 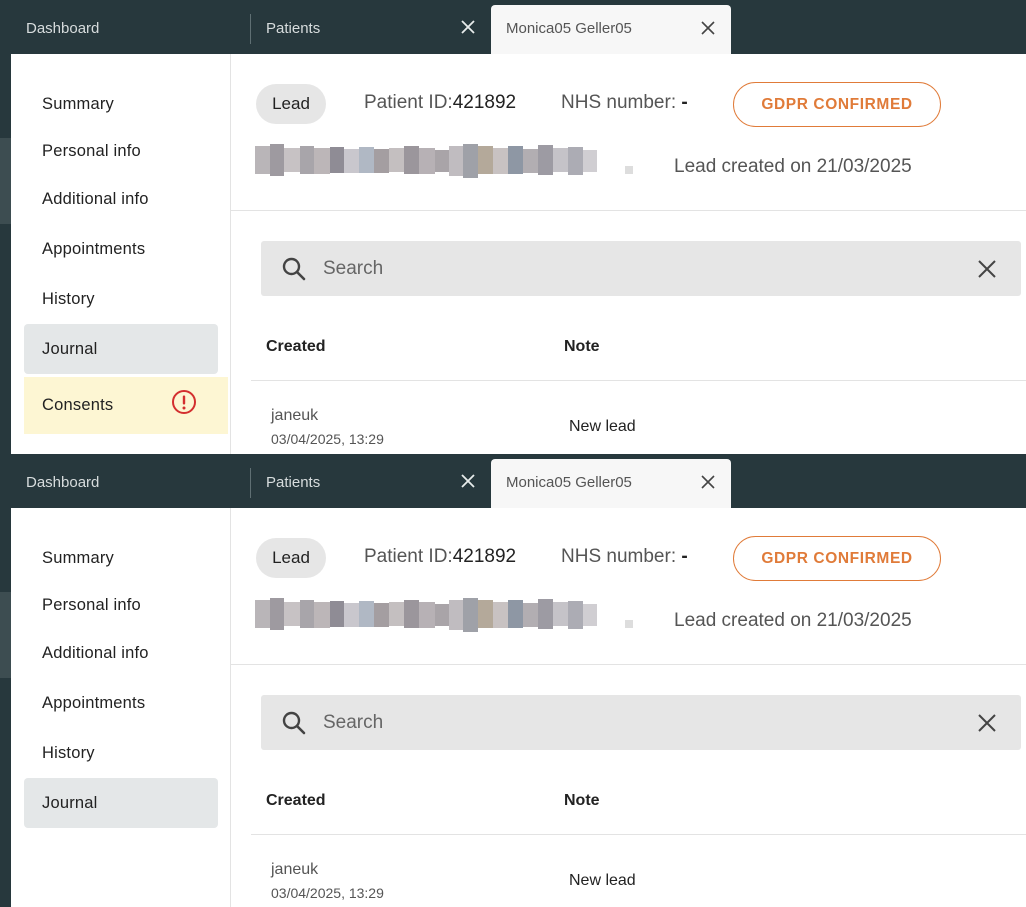 I want to click on sidebar-item-consents: Consents, so click(x=126, y=405).